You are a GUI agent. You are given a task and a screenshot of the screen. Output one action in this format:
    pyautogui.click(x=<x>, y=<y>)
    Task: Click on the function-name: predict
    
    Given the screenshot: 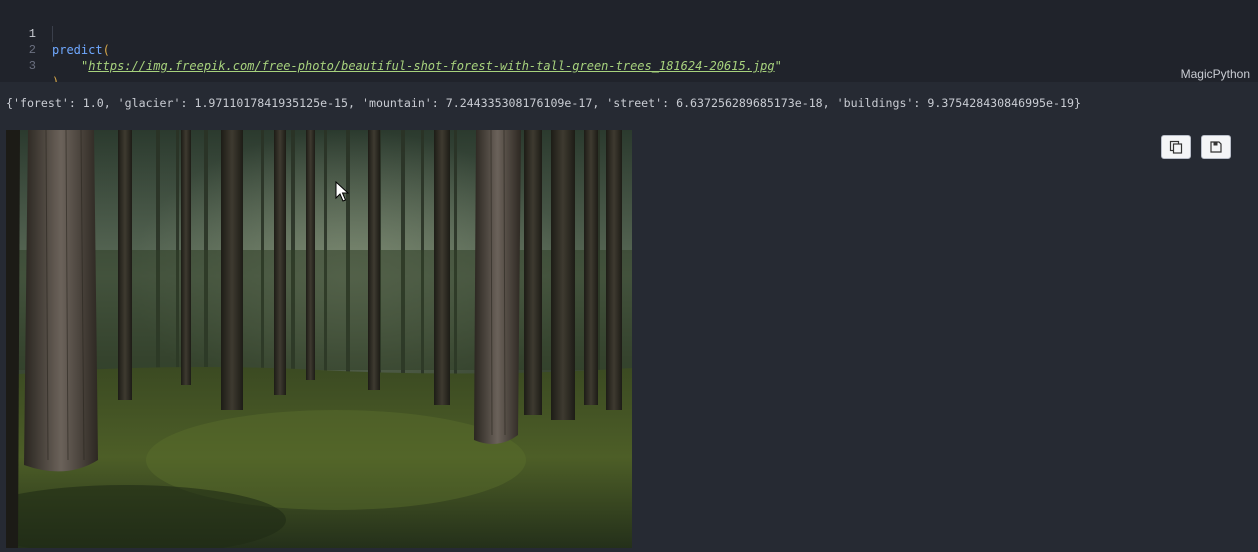 What is the action you would take?
    pyautogui.click(x=77, y=50)
    